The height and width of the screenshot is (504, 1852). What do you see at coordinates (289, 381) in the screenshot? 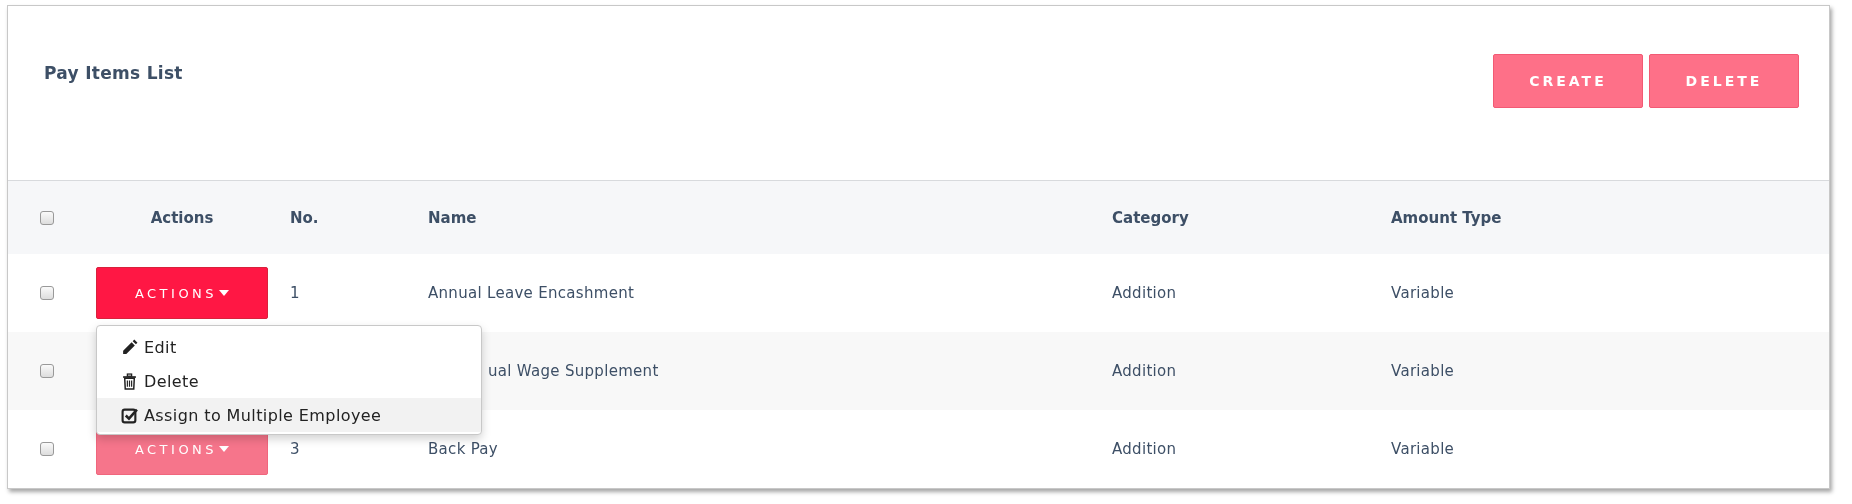
I see `menu-item: Delete` at bounding box center [289, 381].